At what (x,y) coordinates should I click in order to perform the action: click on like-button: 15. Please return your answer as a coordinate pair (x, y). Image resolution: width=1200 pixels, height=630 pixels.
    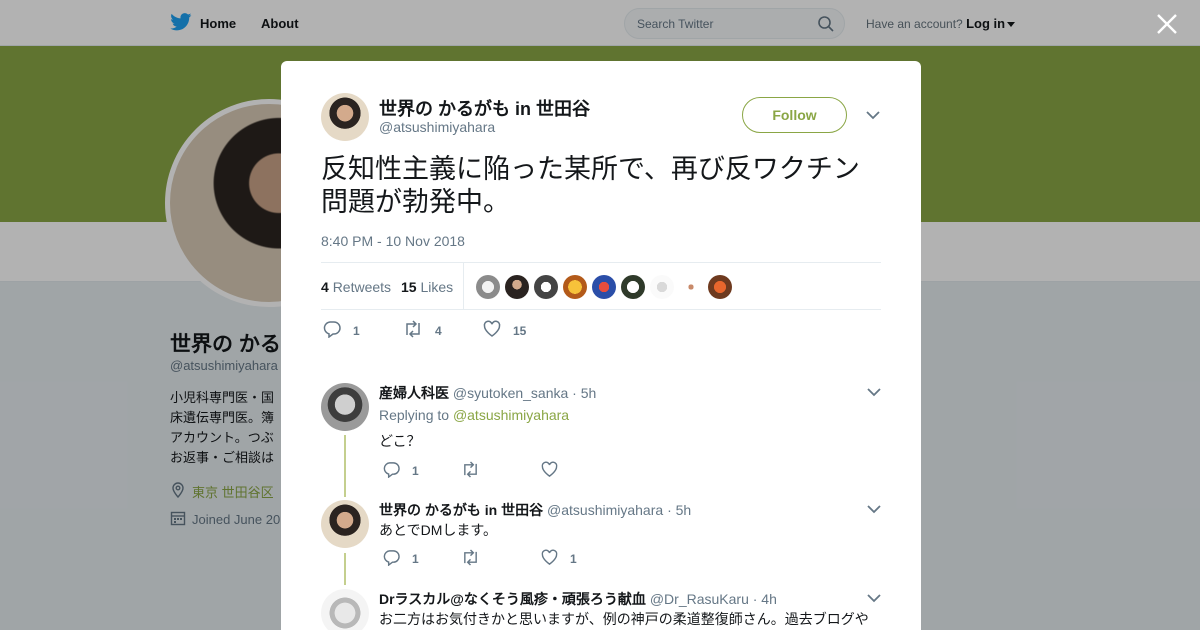
    Looking at the image, I should click on (504, 330).